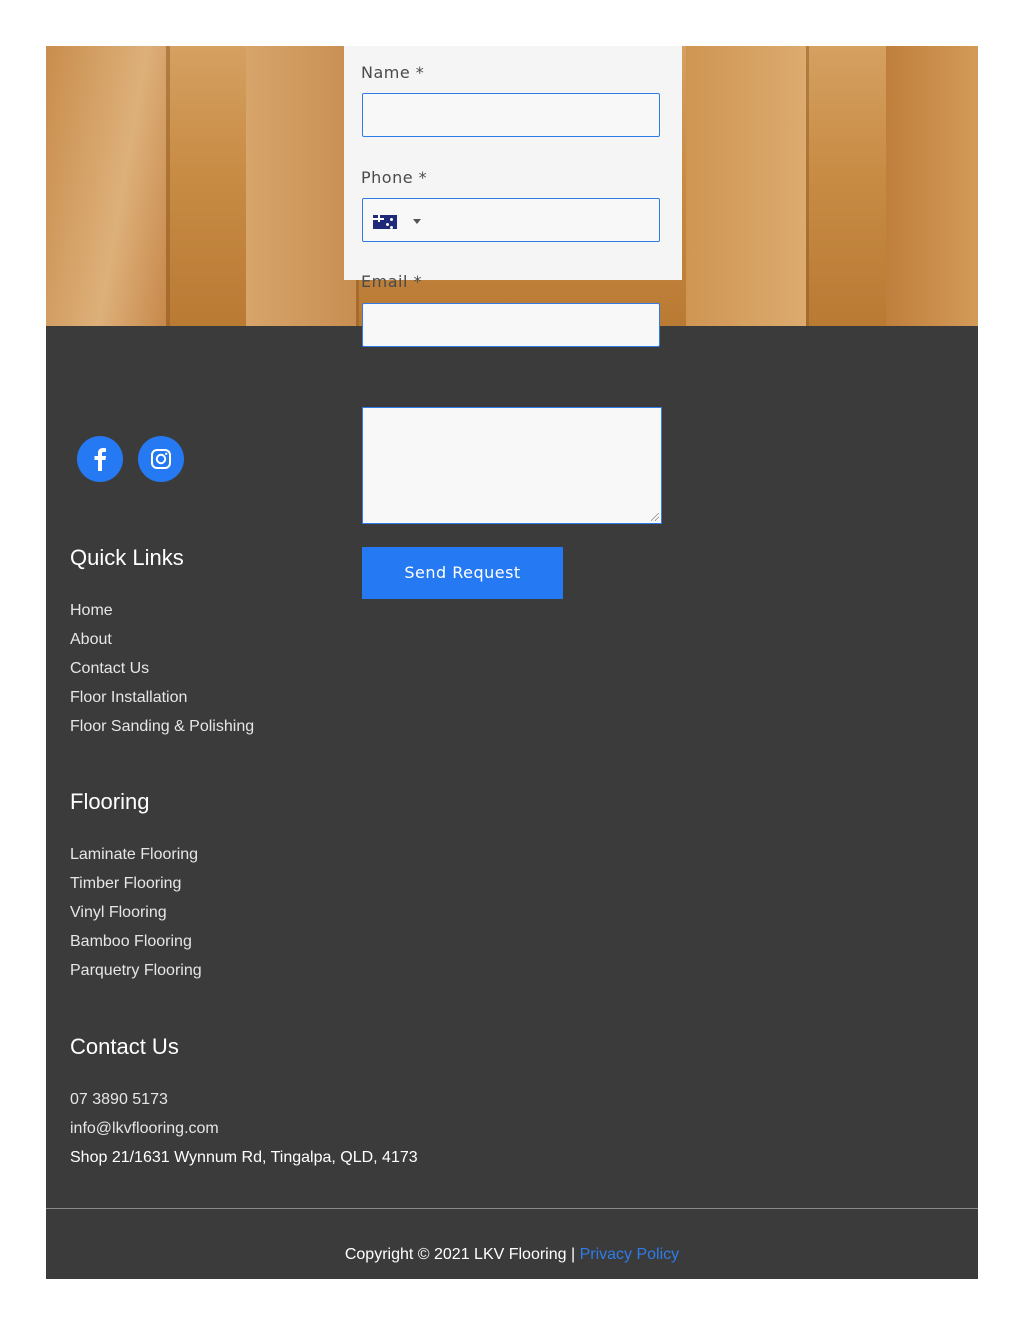  Describe the element at coordinates (127, 557) in the screenshot. I see `quick-links-heading: Quick Links` at that location.